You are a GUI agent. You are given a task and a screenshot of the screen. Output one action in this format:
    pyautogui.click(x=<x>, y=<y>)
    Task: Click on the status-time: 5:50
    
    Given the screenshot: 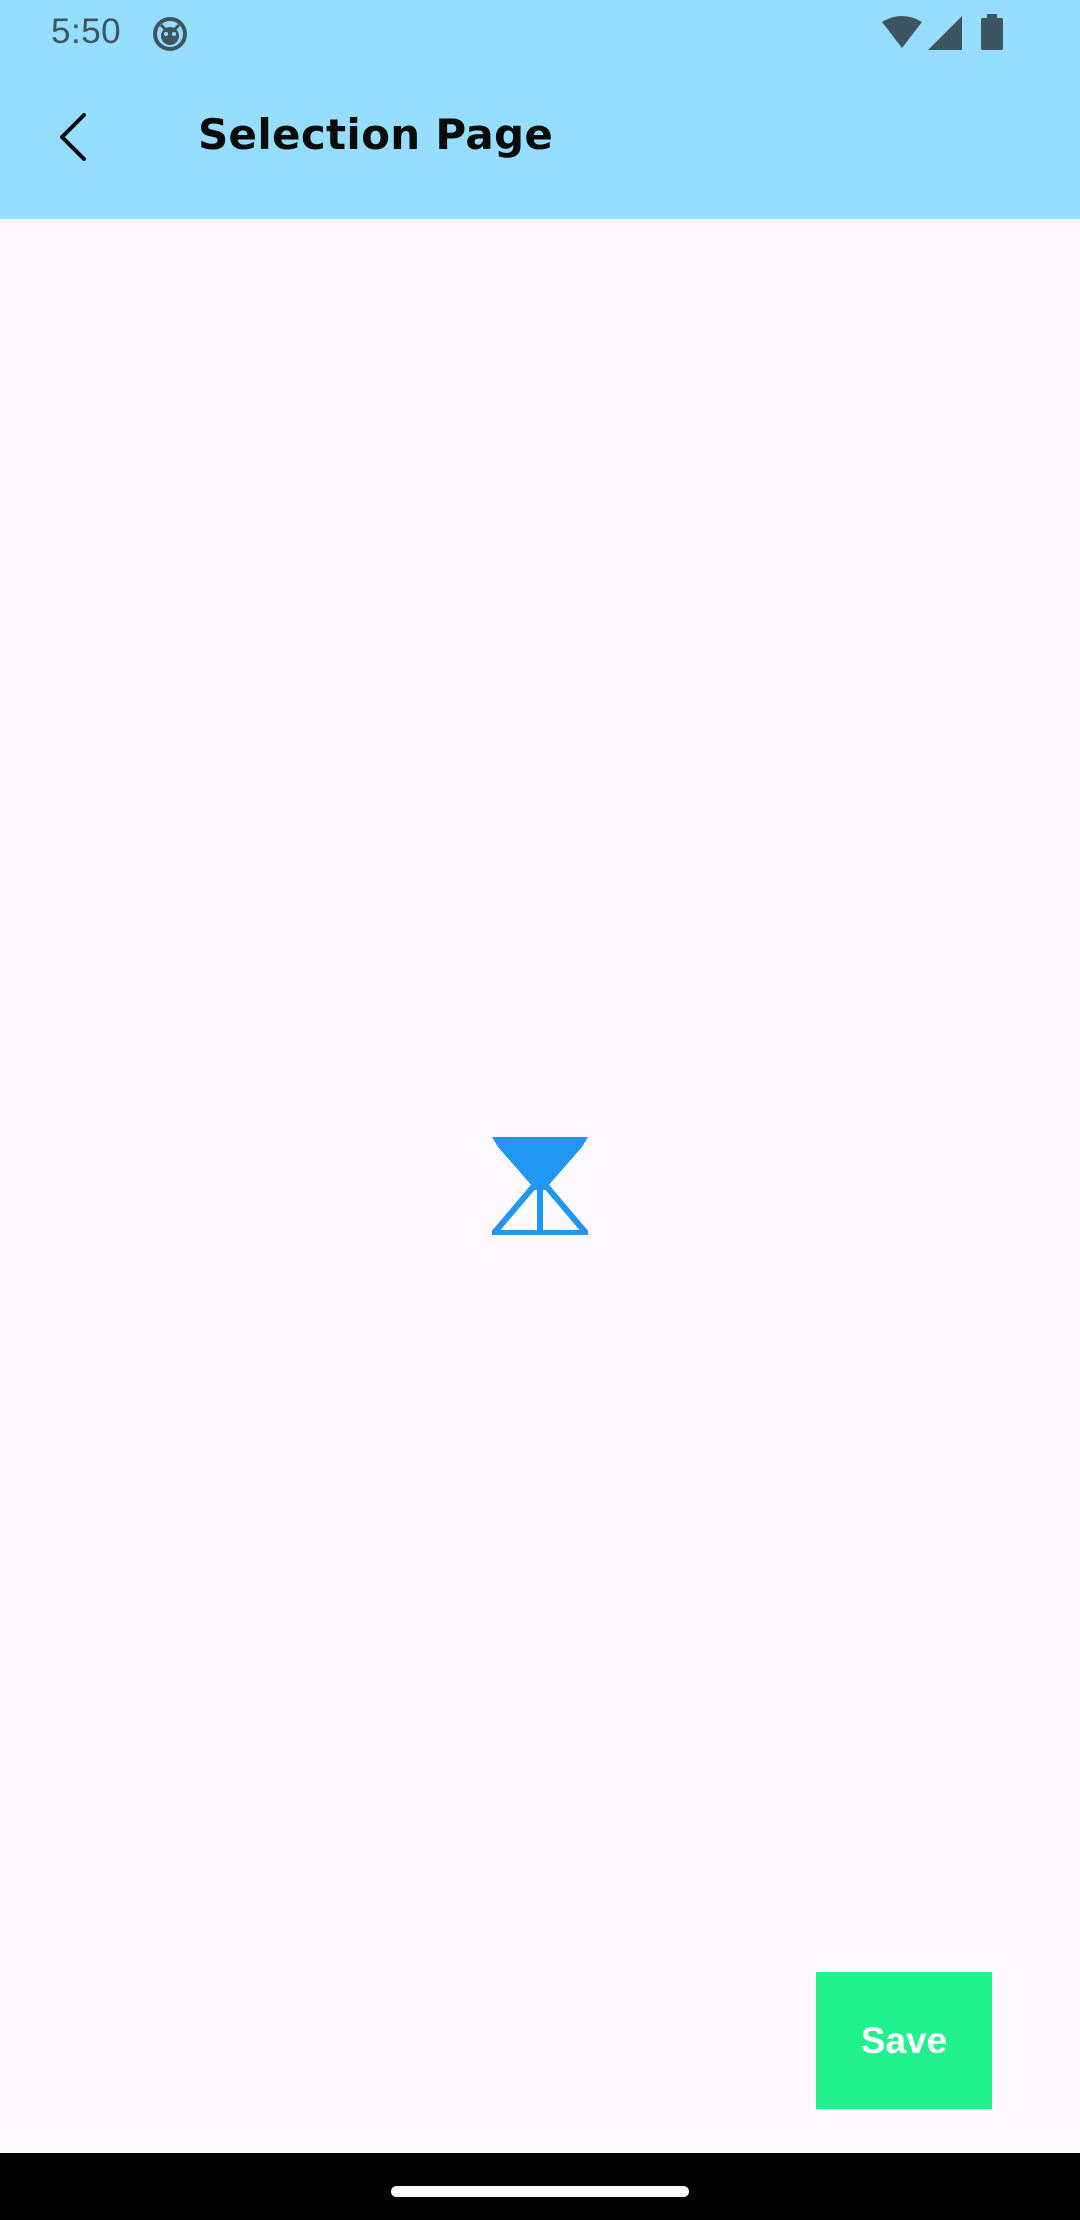 What is the action you would take?
    pyautogui.click(x=86, y=31)
    